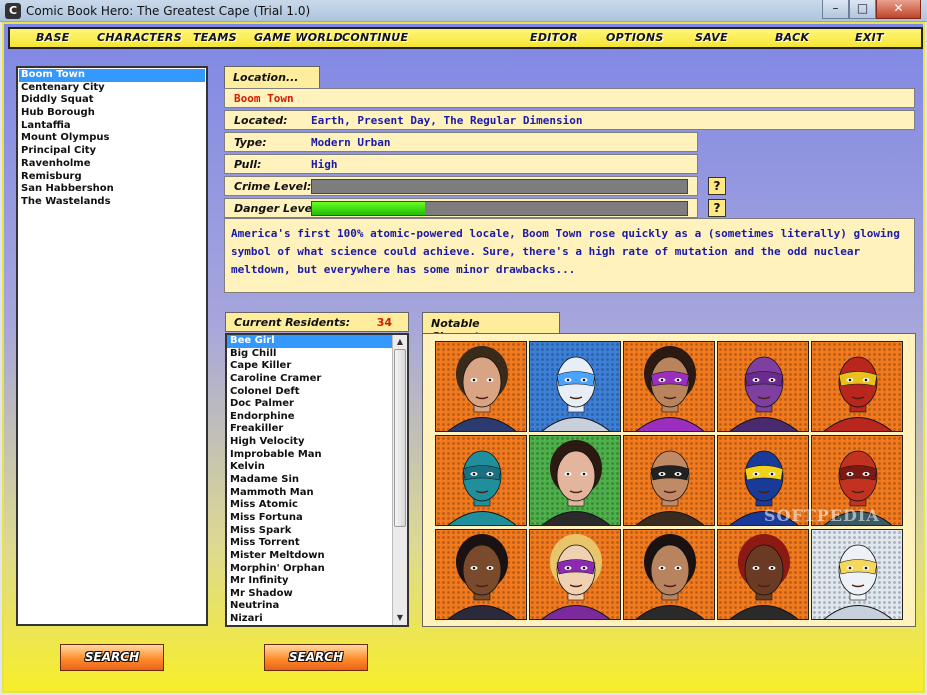  I want to click on scroll-thumb, so click(400, 438).